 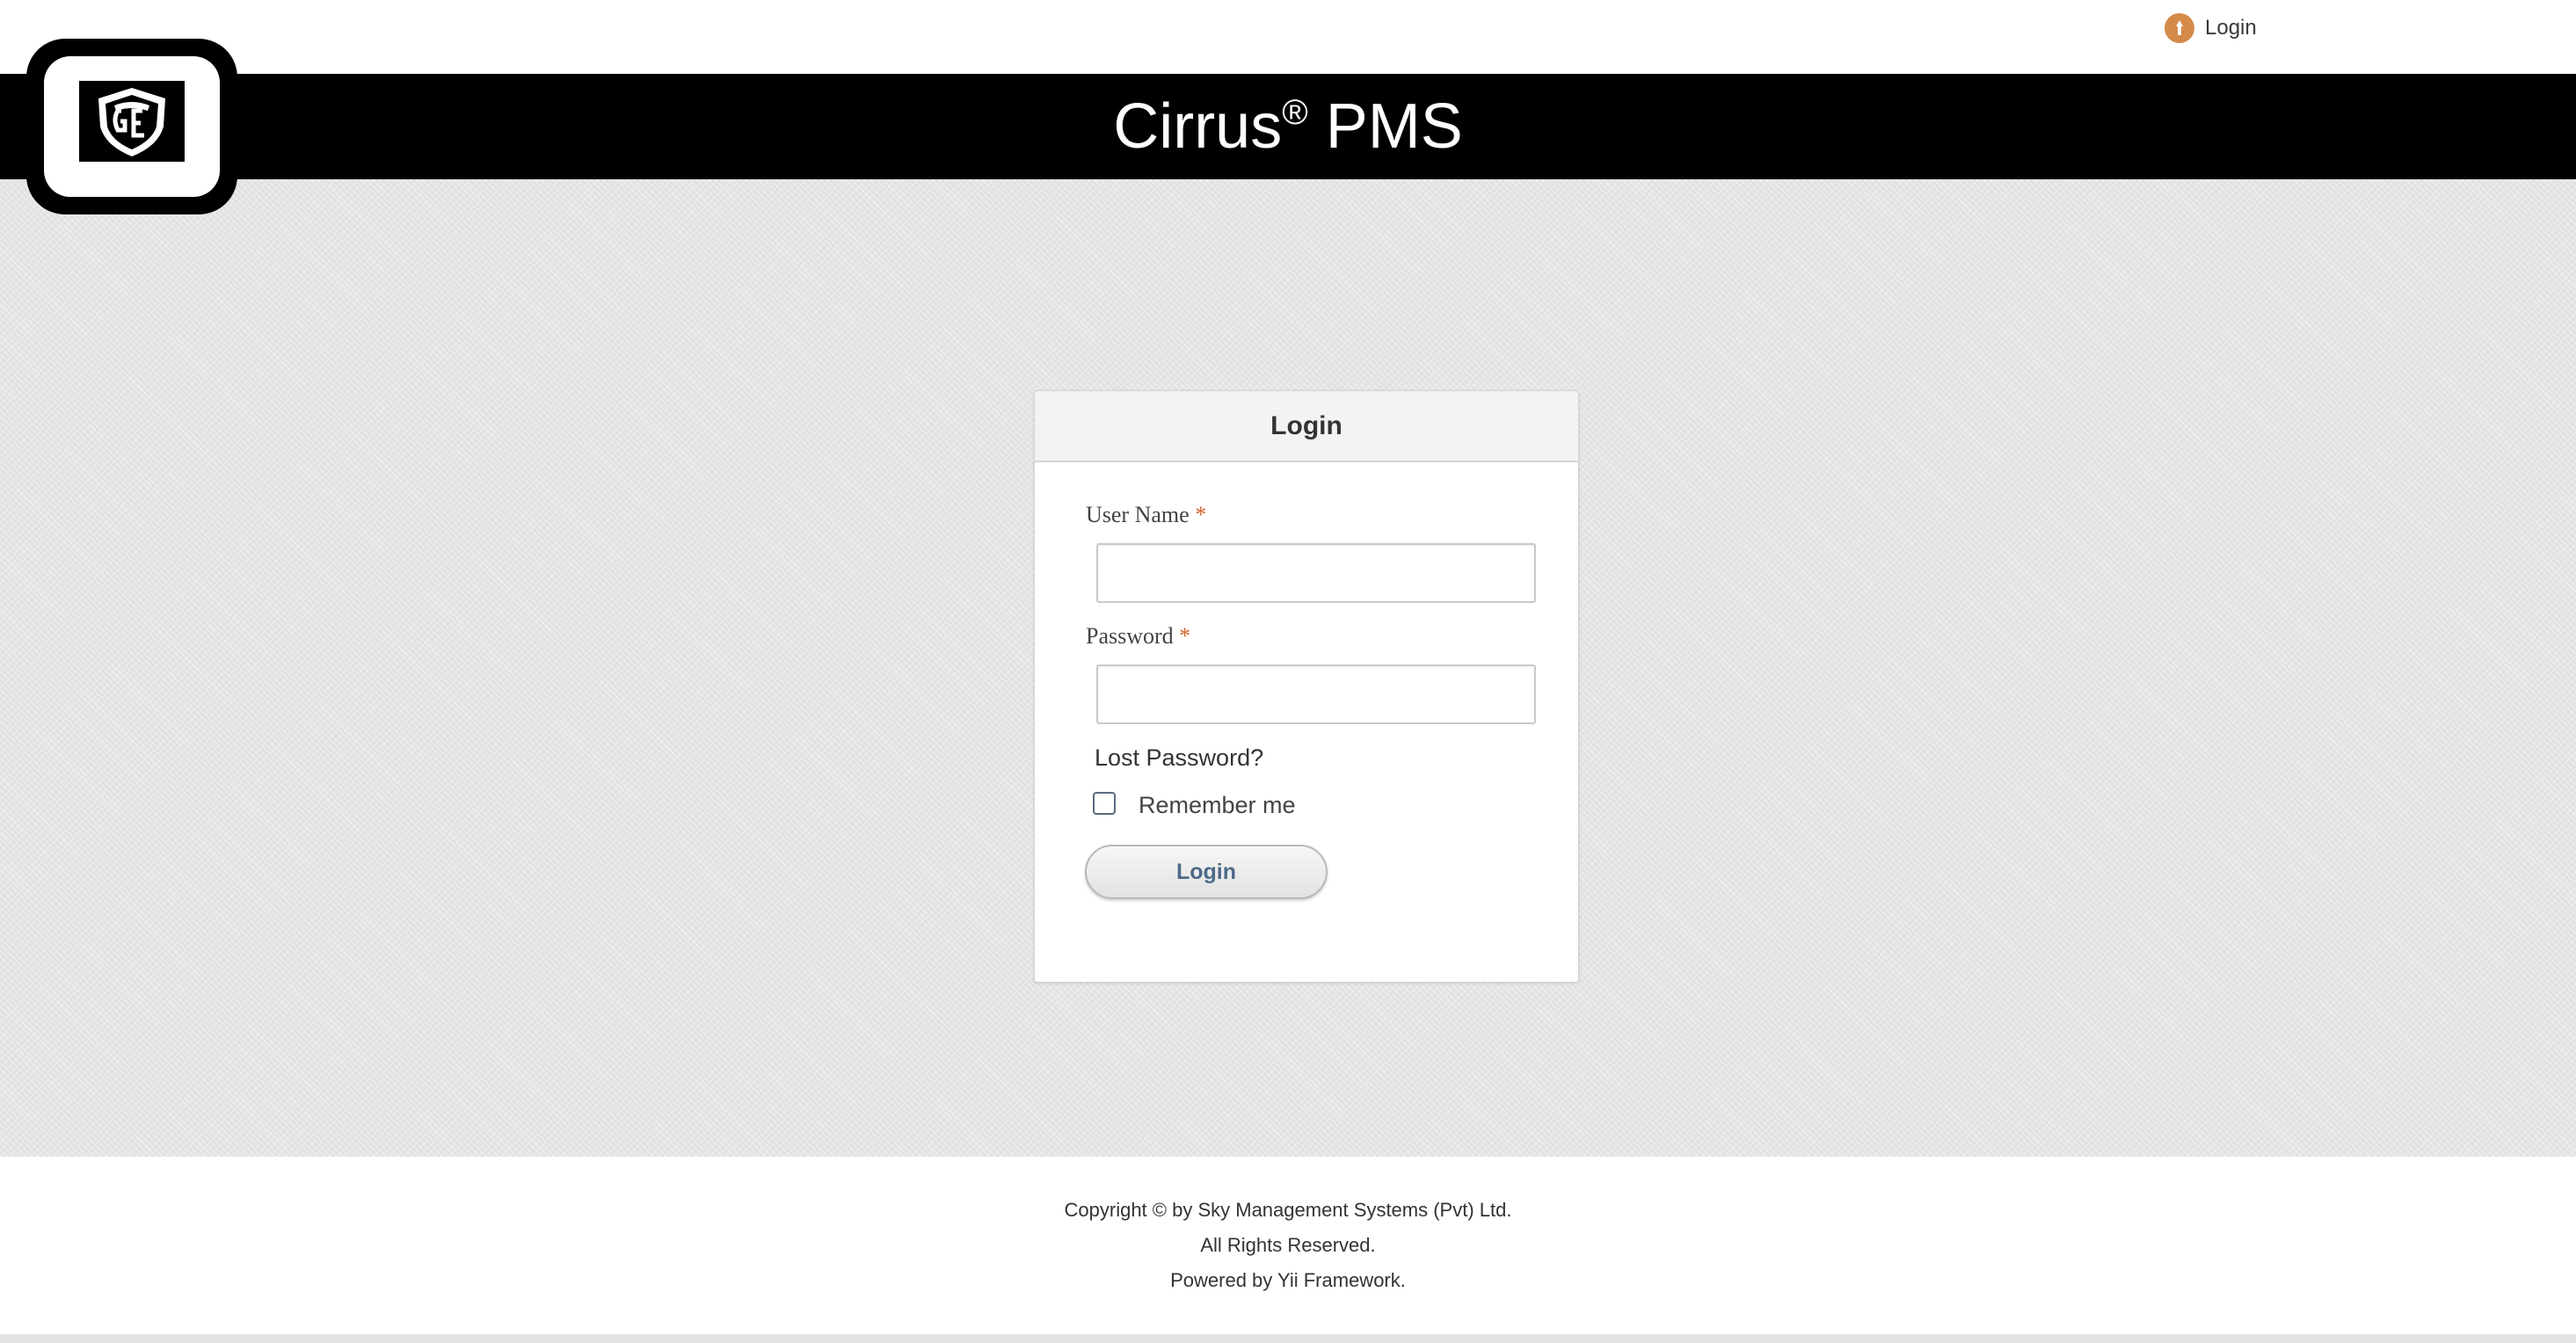 I want to click on top-login-link: Login, so click(x=2211, y=28).